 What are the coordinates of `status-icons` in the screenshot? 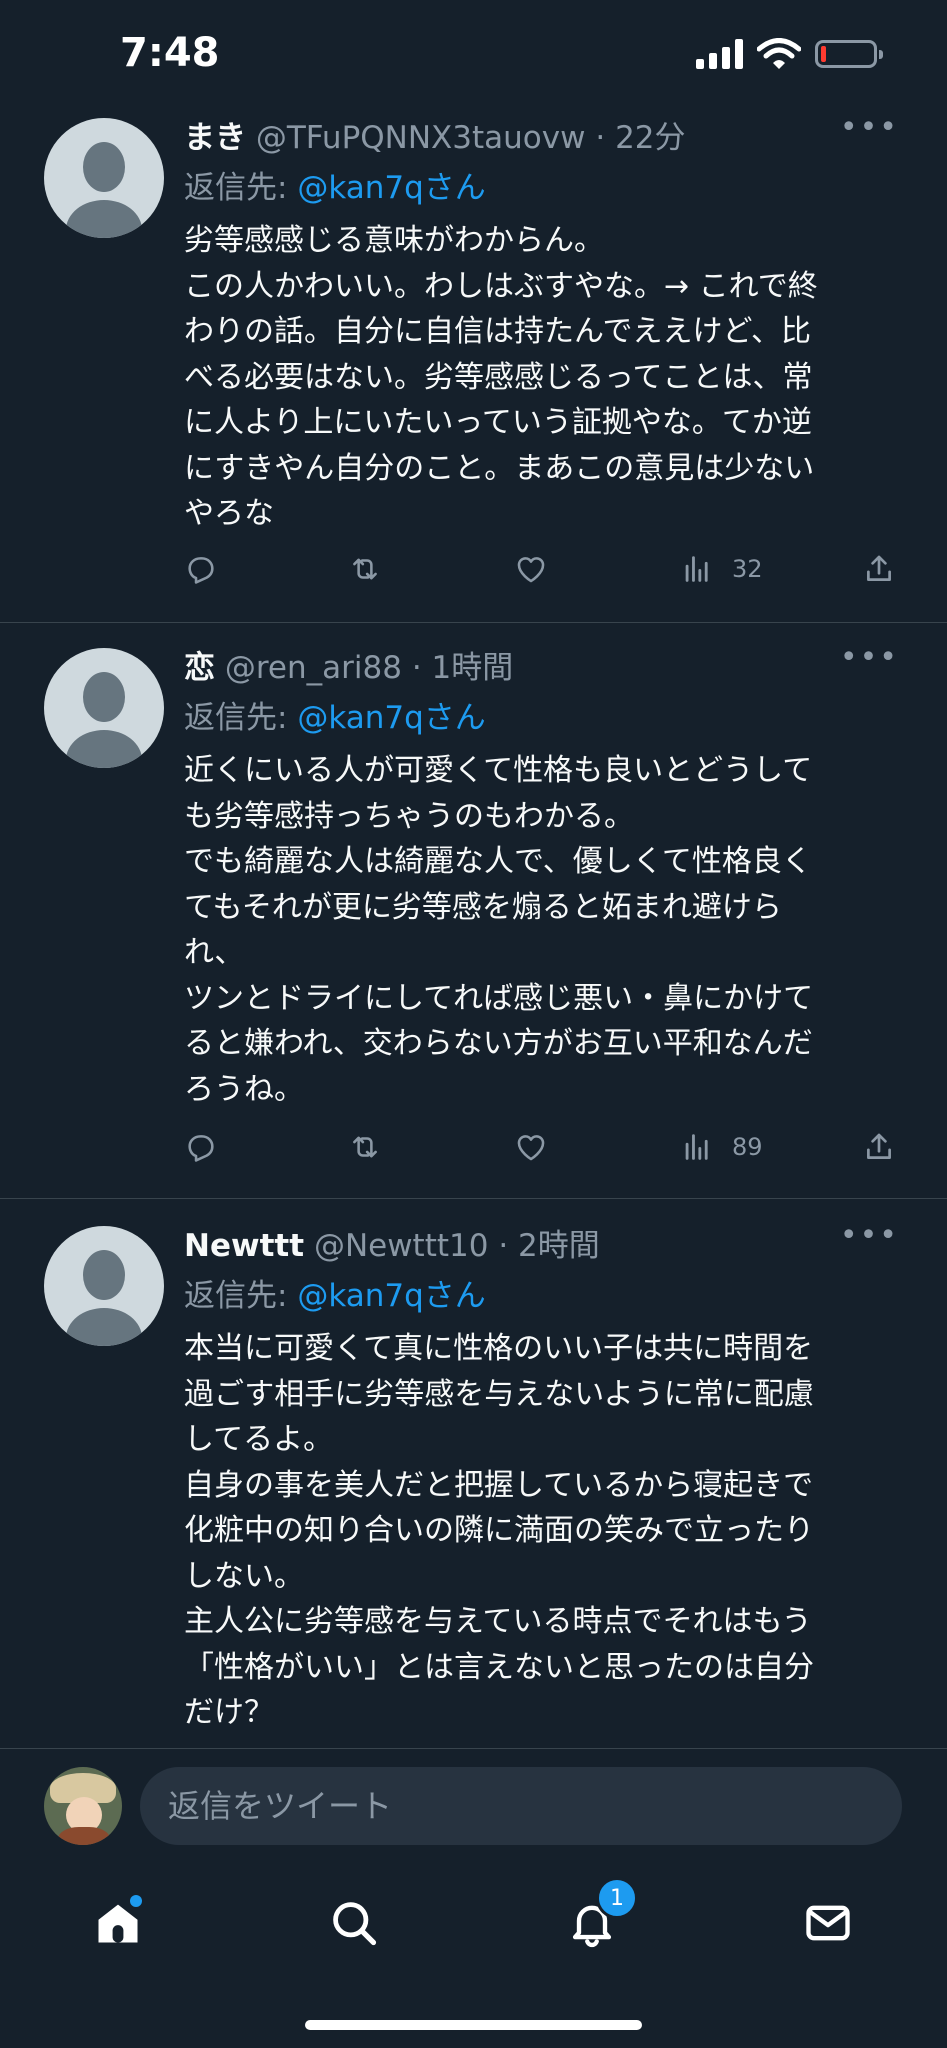 It's located at (789, 54).